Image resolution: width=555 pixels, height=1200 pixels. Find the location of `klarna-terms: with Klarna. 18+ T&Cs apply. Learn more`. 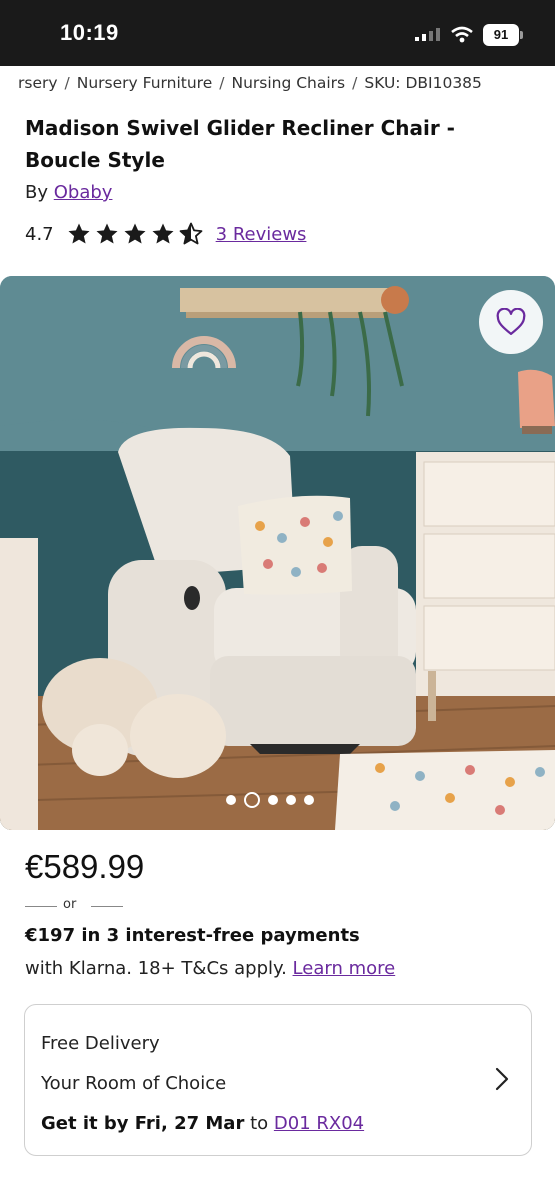

klarna-terms: with Klarna. 18+ T&Cs apply. Learn more is located at coordinates (210, 968).